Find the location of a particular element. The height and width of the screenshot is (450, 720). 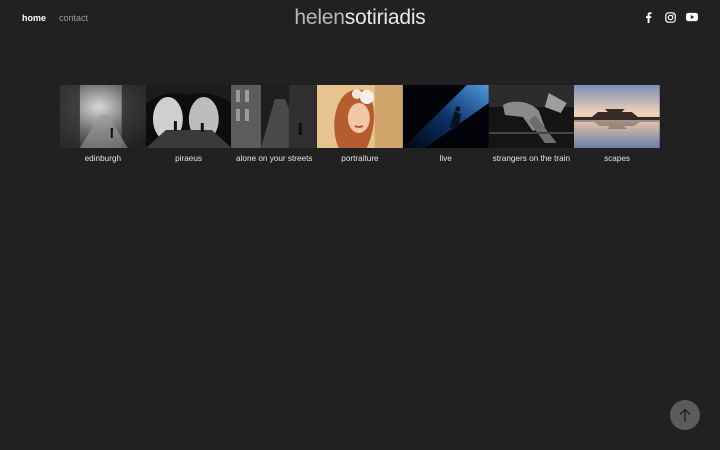

logo-last-name: sotiriadis is located at coordinates (385, 17).